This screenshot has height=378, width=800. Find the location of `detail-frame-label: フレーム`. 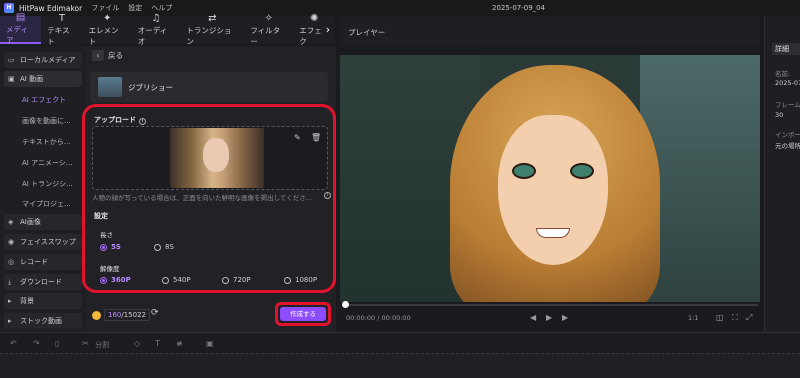

detail-frame-label: フレーム is located at coordinates (787, 105).